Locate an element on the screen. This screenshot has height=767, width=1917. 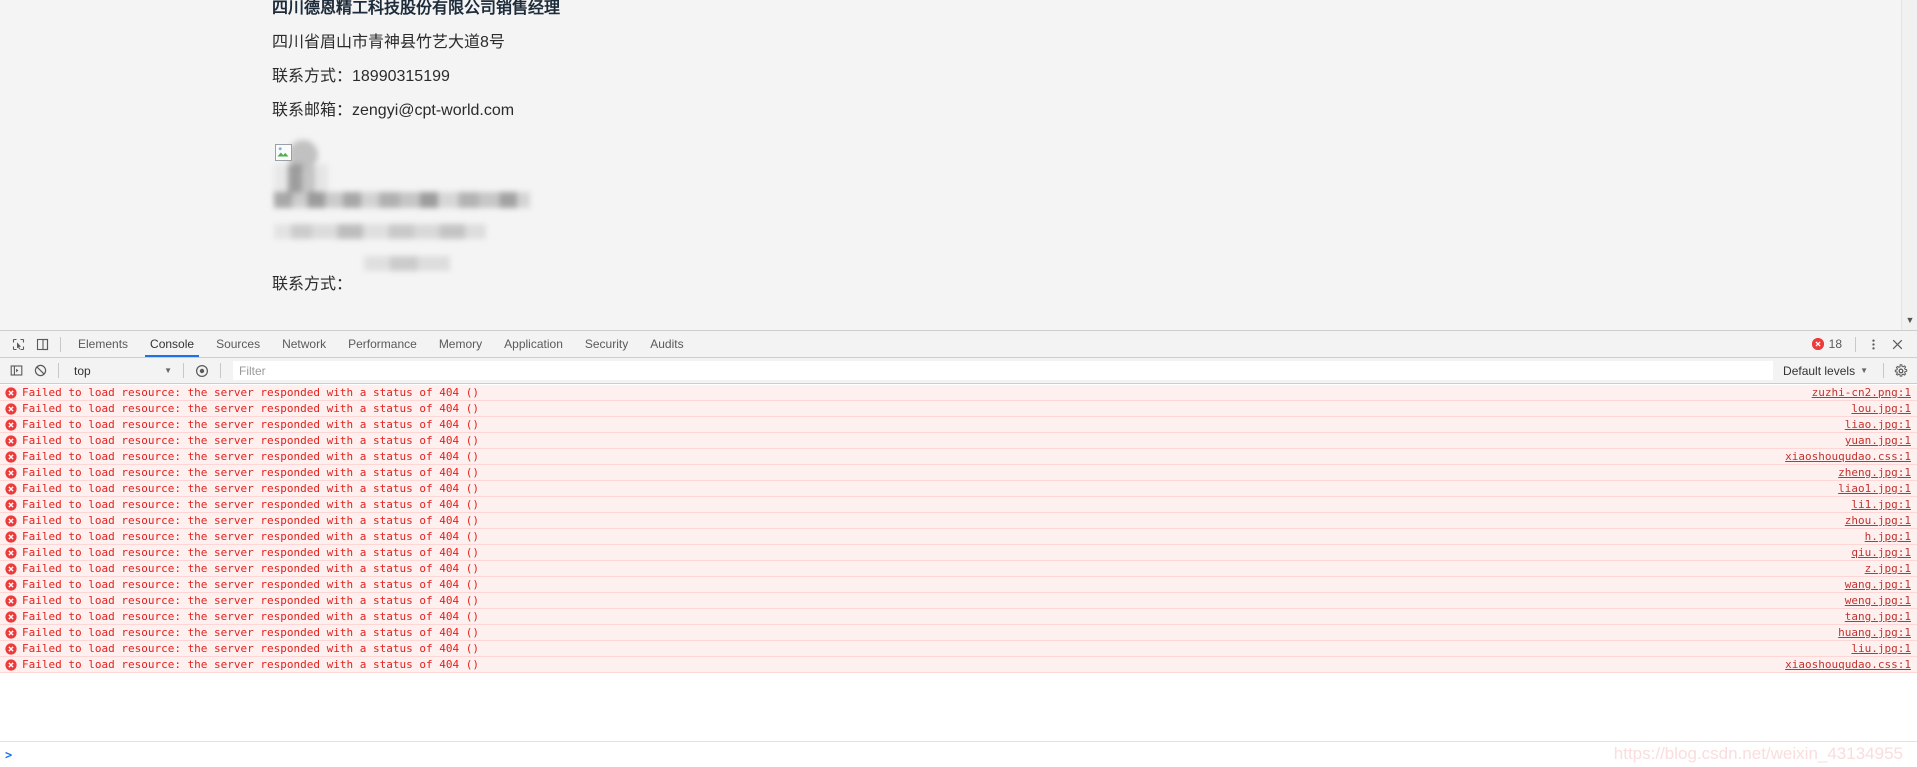
console-toolbar: top ▼ Default levels ▼ is located at coordinates (958, 371).